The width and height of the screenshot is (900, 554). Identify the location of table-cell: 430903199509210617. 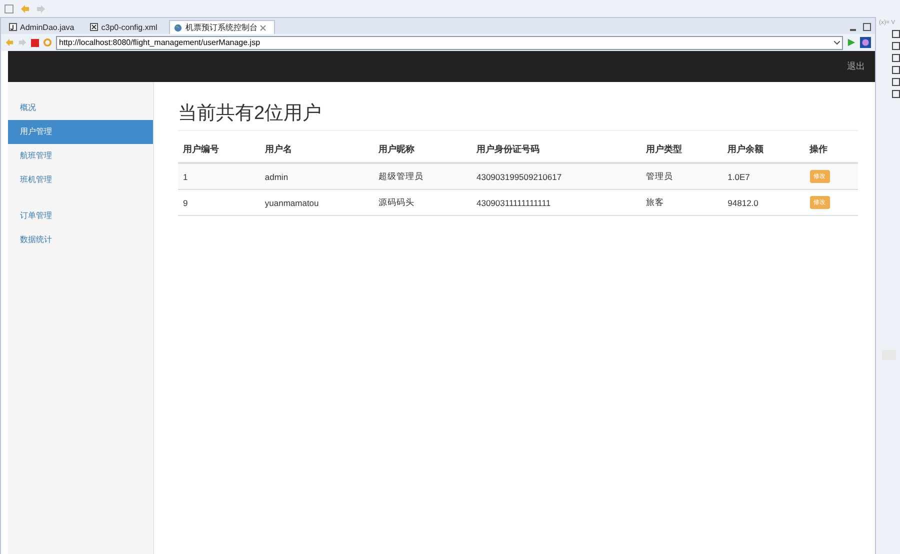
(556, 176).